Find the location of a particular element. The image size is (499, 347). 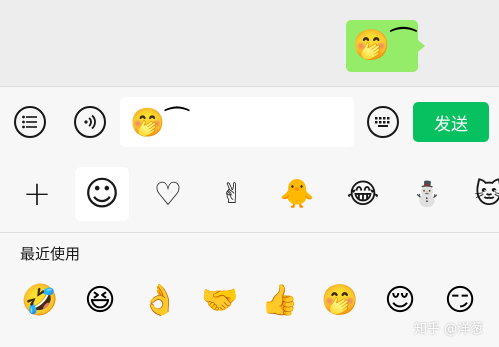

smiley-icon: ☺ is located at coordinates (102, 194).